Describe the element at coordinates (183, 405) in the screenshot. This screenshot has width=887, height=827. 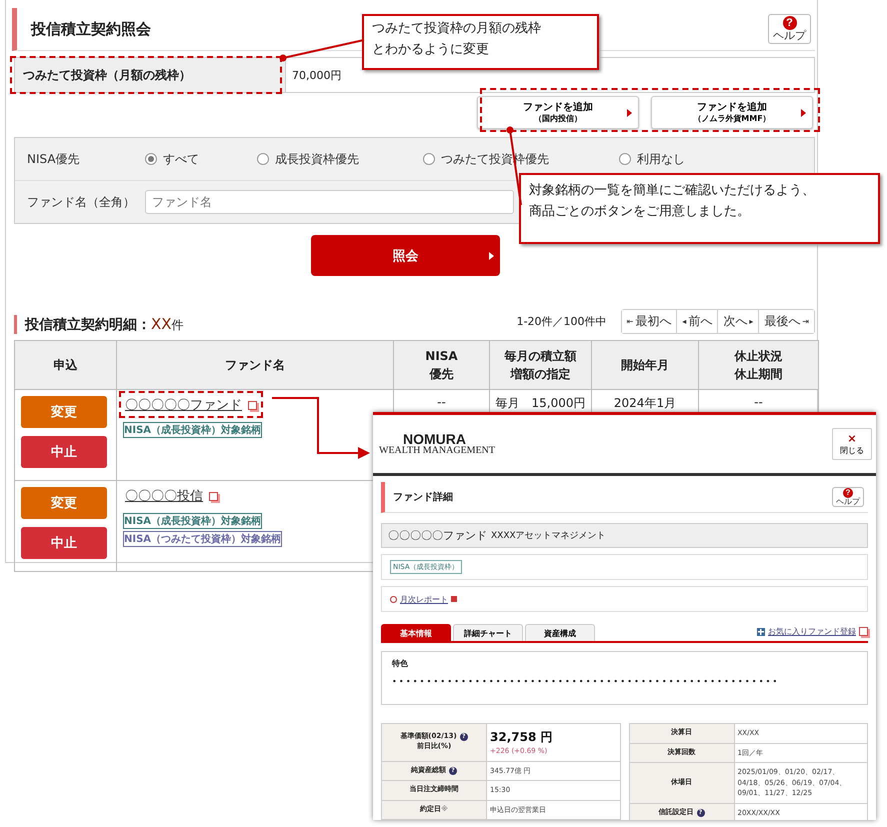
I see `fund-link: 〇〇〇〇〇ファンド` at that location.